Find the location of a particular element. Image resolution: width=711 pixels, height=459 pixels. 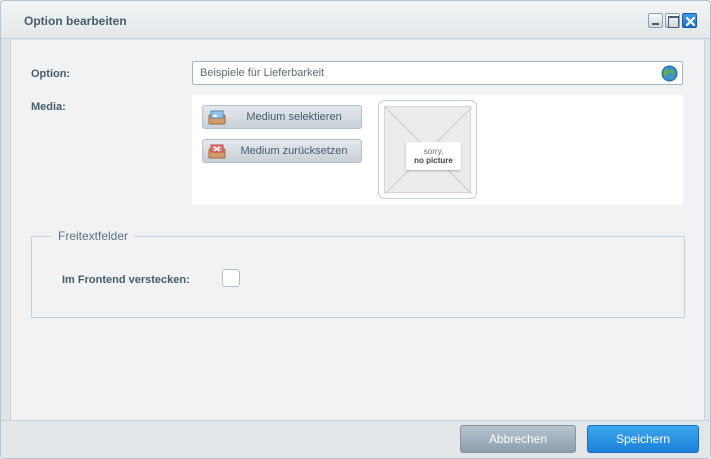

no-picture-line2: no picture is located at coordinates (433, 160).